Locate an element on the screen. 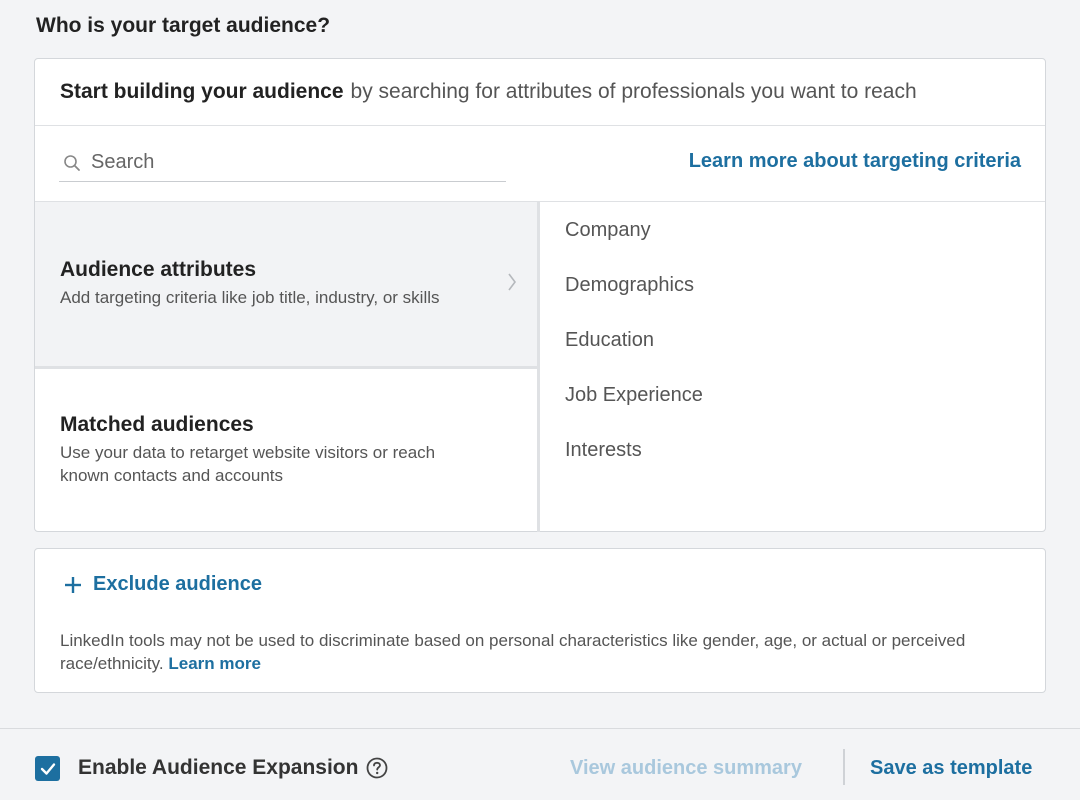 The width and height of the screenshot is (1080, 800). category-company: Company is located at coordinates (805, 243).